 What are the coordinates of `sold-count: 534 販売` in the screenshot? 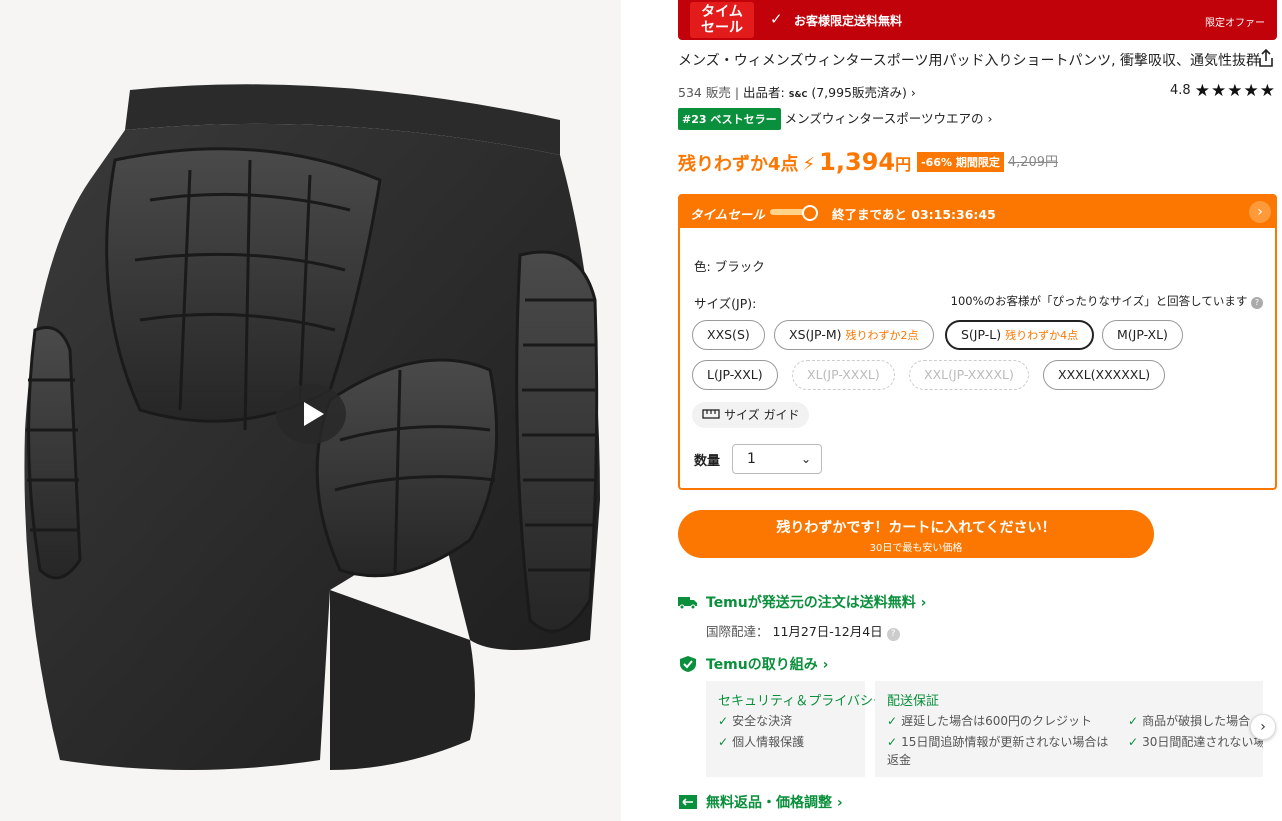 It's located at (704, 92).